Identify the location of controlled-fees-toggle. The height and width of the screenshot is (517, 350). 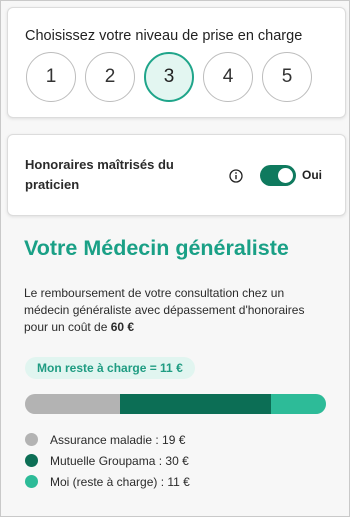
(278, 175).